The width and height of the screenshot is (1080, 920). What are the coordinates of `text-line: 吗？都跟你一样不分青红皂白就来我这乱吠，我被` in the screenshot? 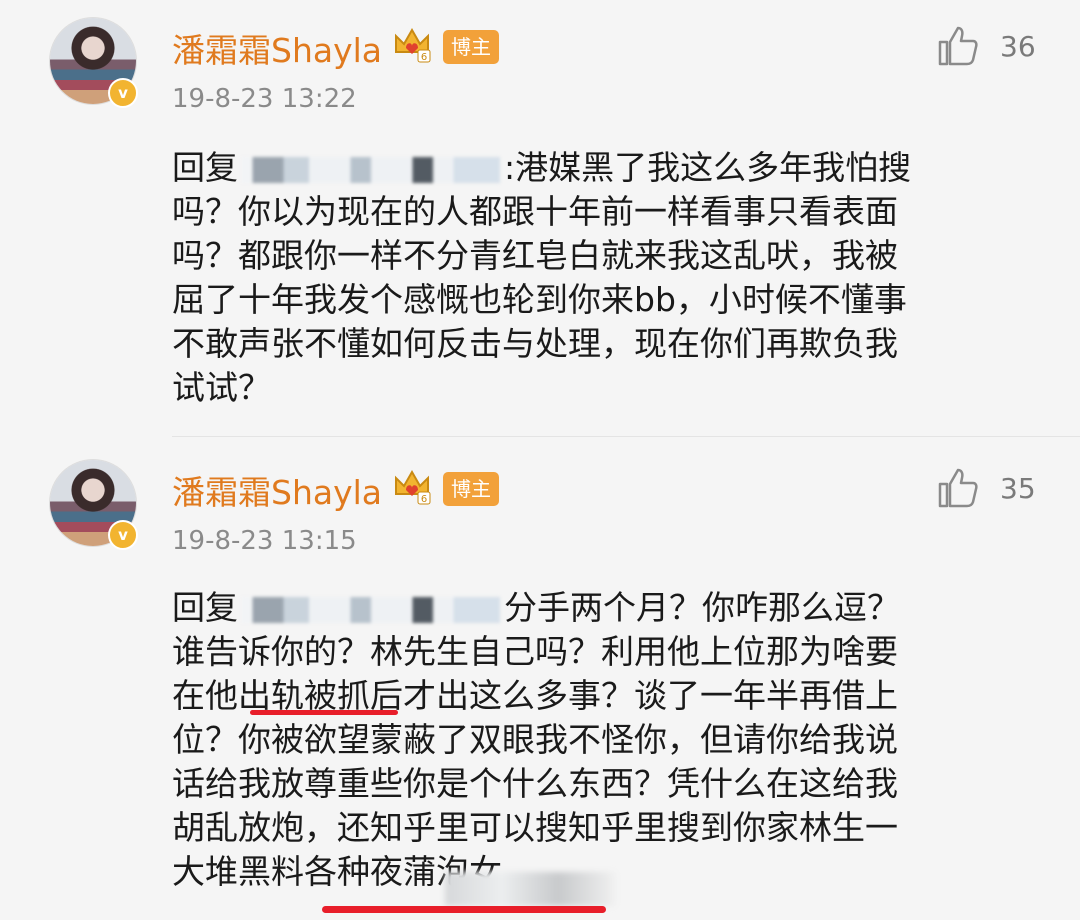 It's located at (535, 255).